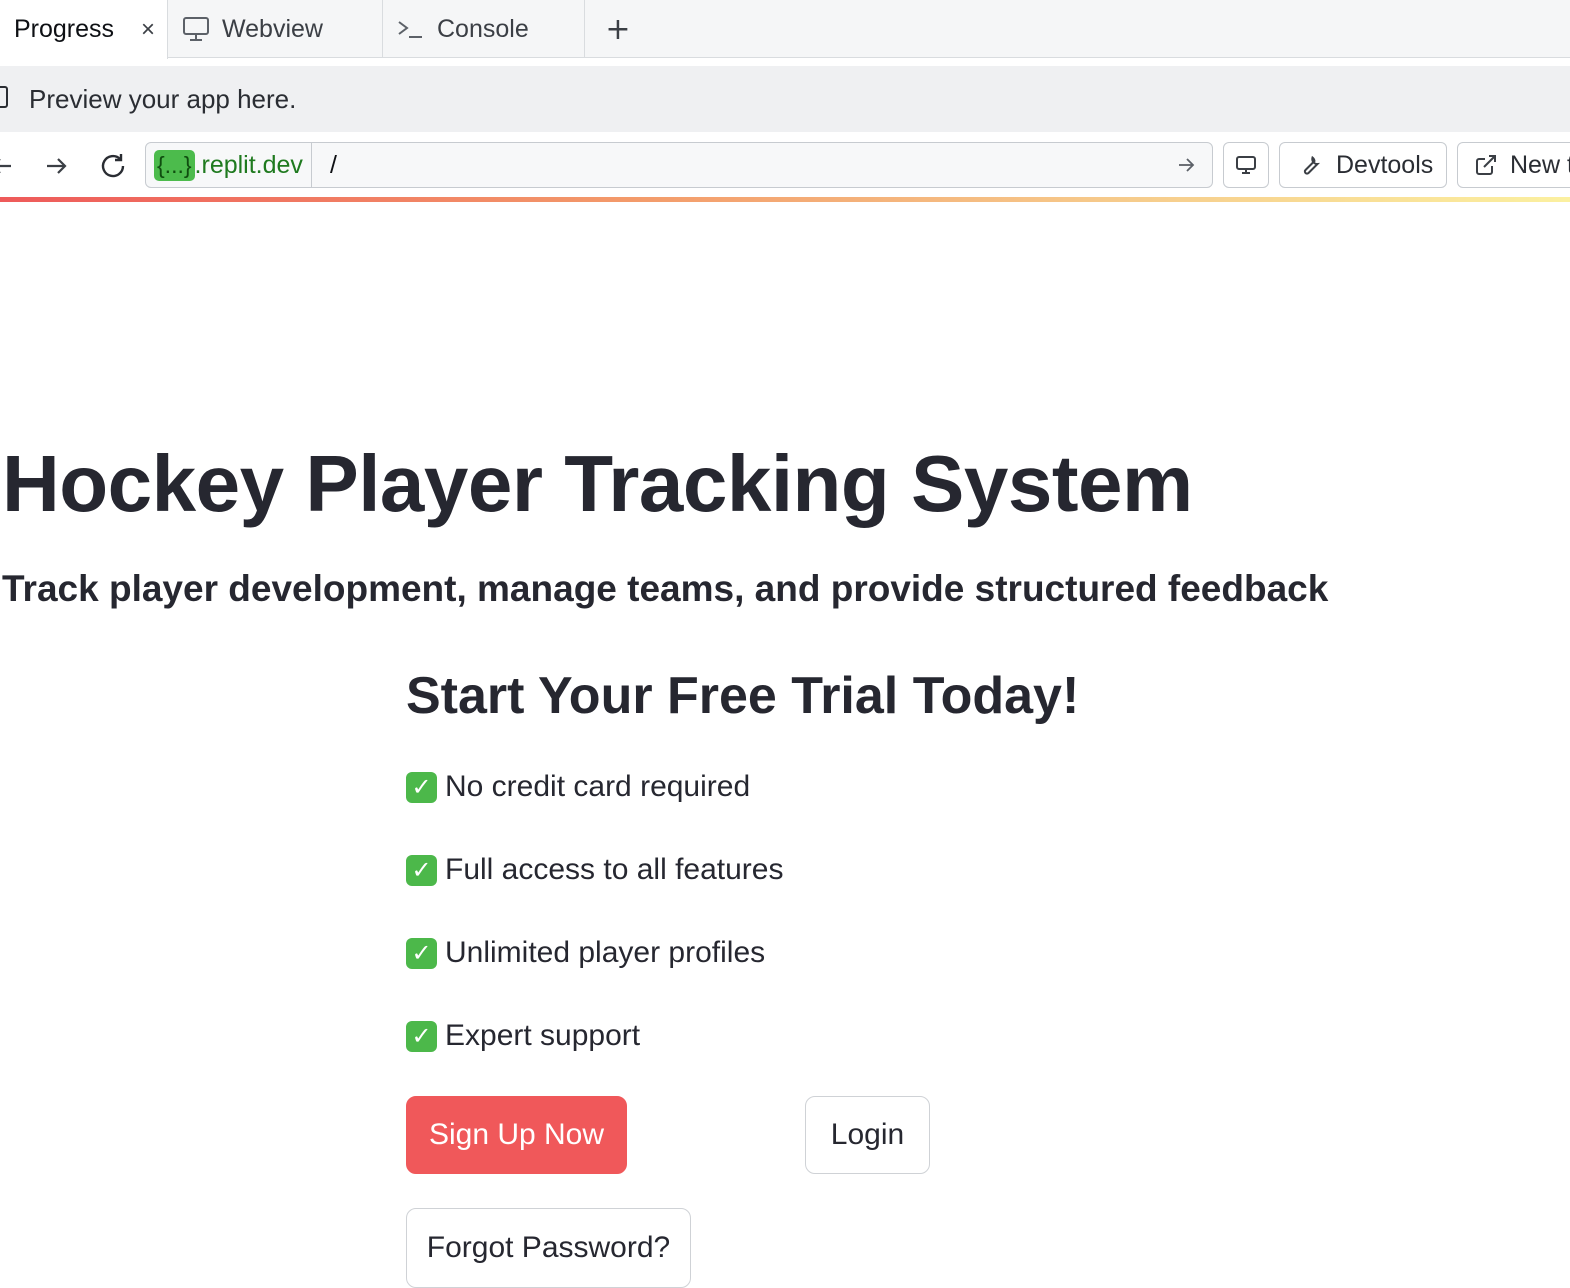 The image size is (1570, 1288). I want to click on feature-item: ✓ Unlimited player profiles, so click(585, 953).